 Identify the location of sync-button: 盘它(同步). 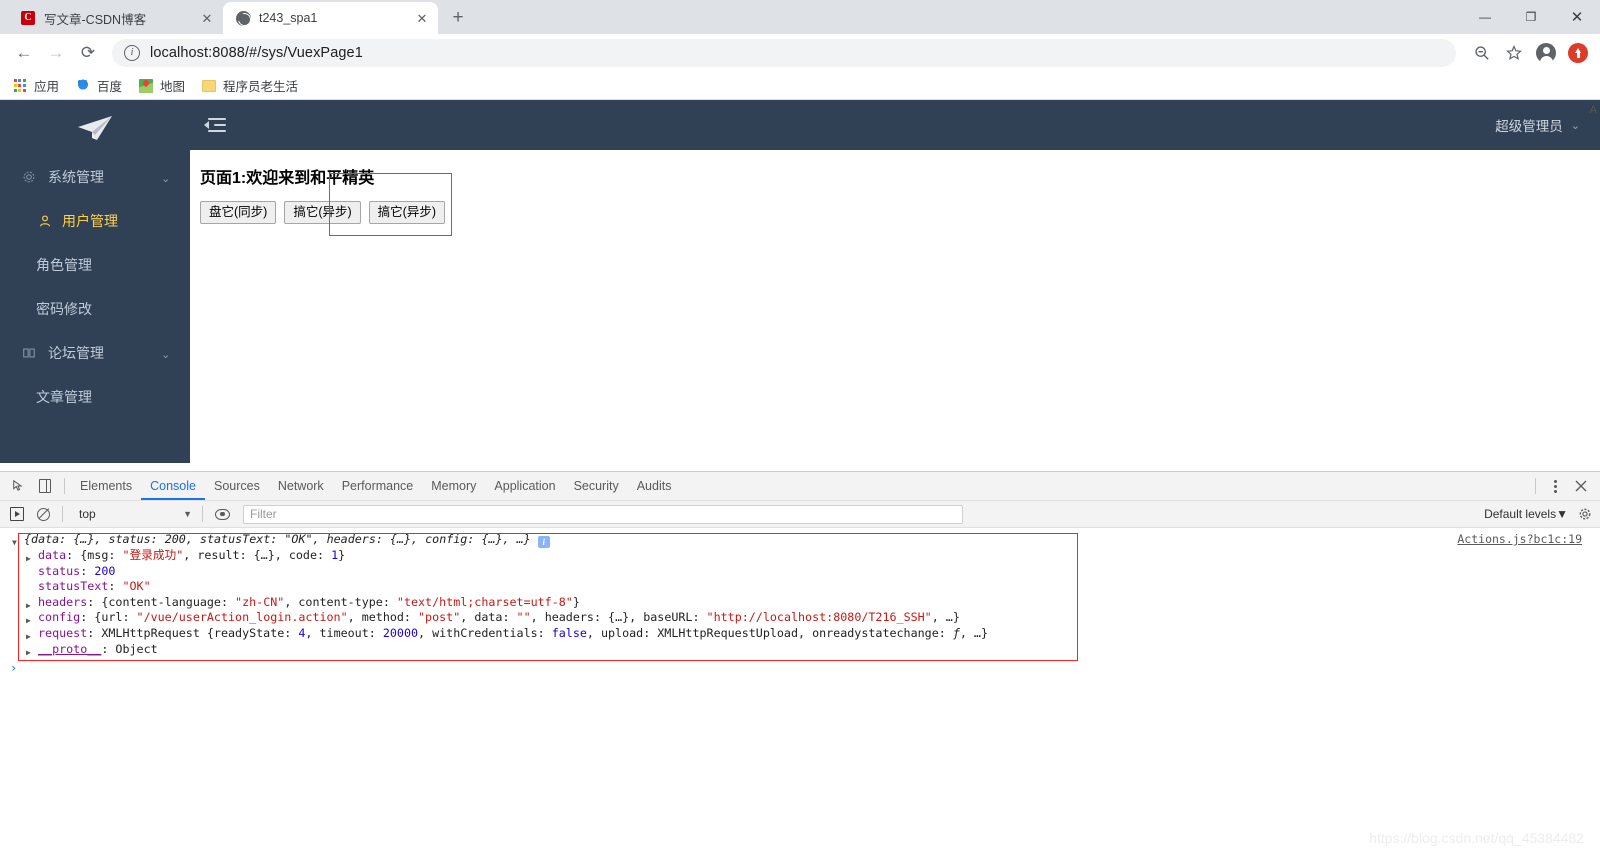
(238, 212).